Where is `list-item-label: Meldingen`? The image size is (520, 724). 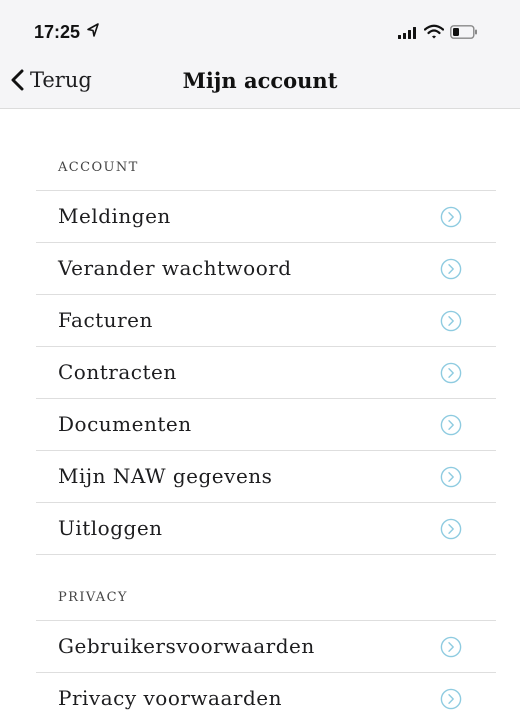
list-item-label: Meldingen is located at coordinates (114, 216).